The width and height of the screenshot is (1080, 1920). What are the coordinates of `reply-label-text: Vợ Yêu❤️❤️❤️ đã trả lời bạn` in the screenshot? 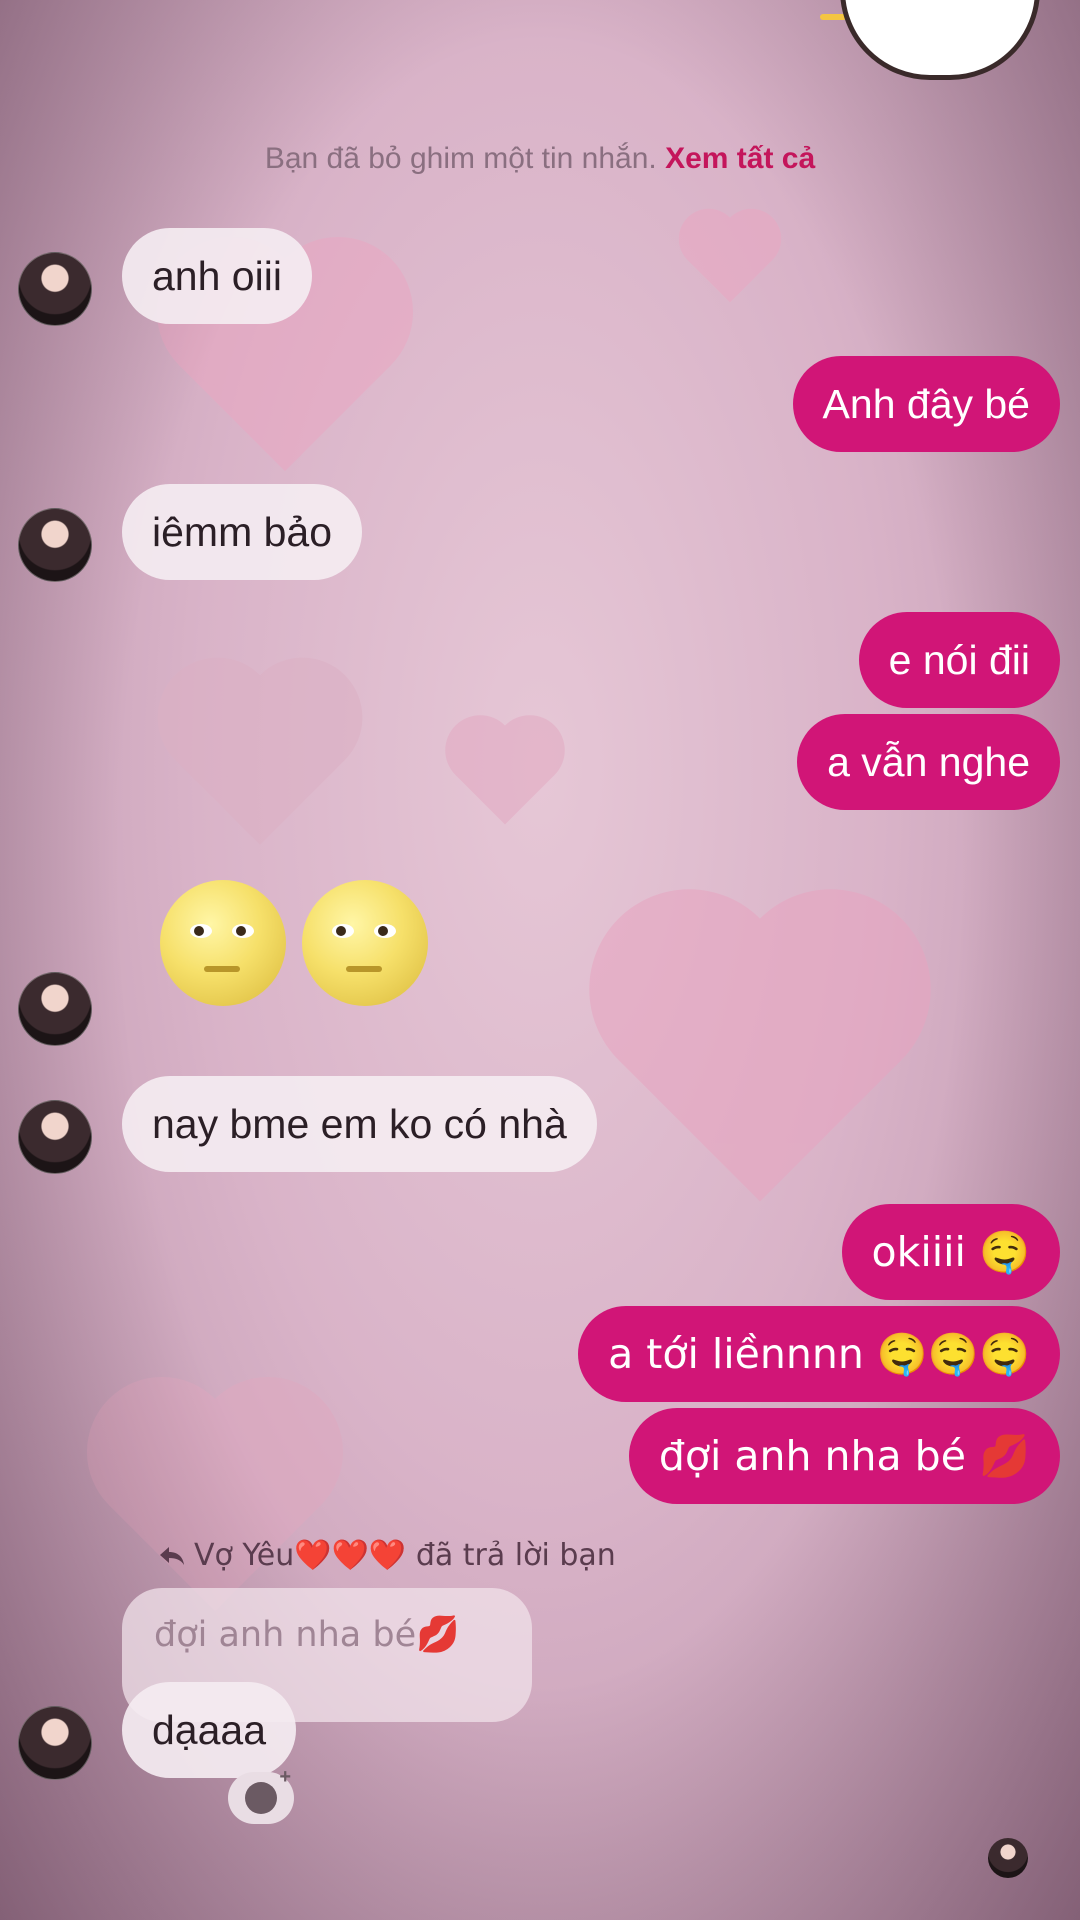 It's located at (405, 1555).